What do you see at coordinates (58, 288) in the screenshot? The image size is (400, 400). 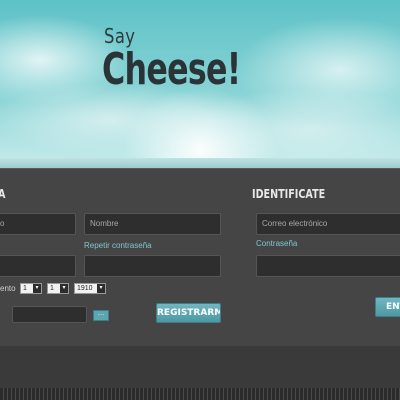 I see `month-select: 1 ▾` at bounding box center [58, 288].